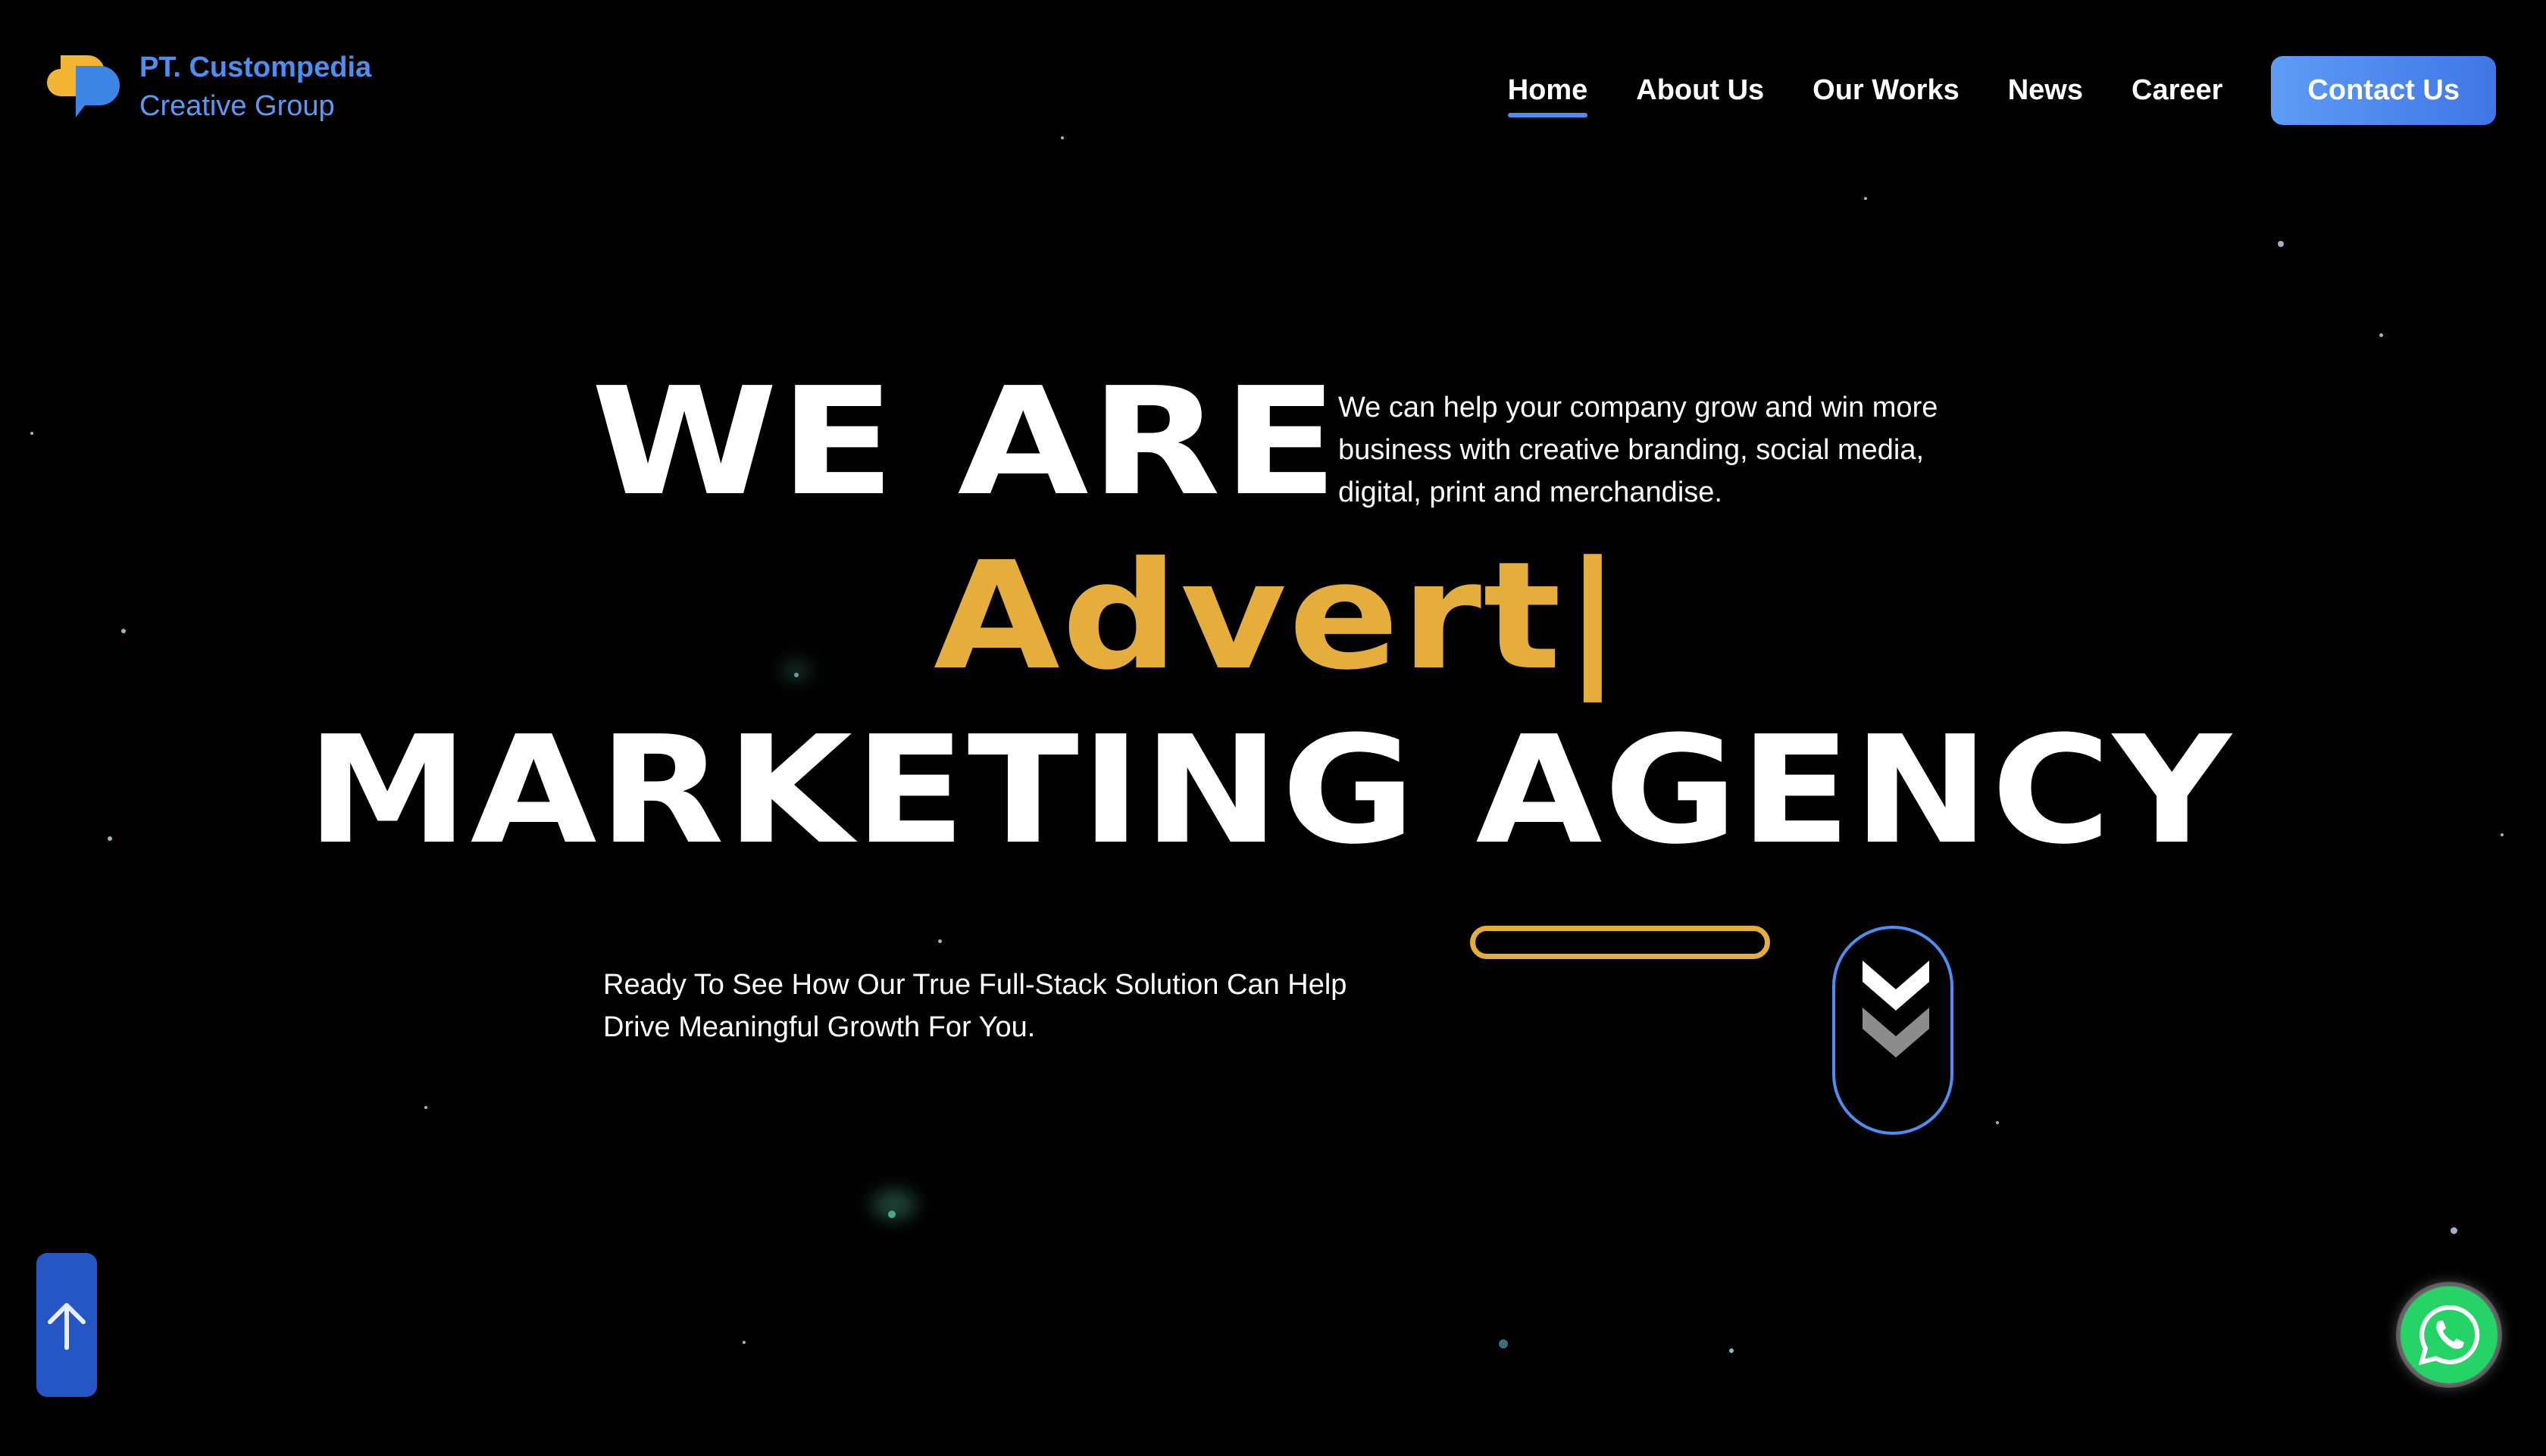 The width and height of the screenshot is (2546, 1456). I want to click on arrow-up-icon, so click(67, 1326).